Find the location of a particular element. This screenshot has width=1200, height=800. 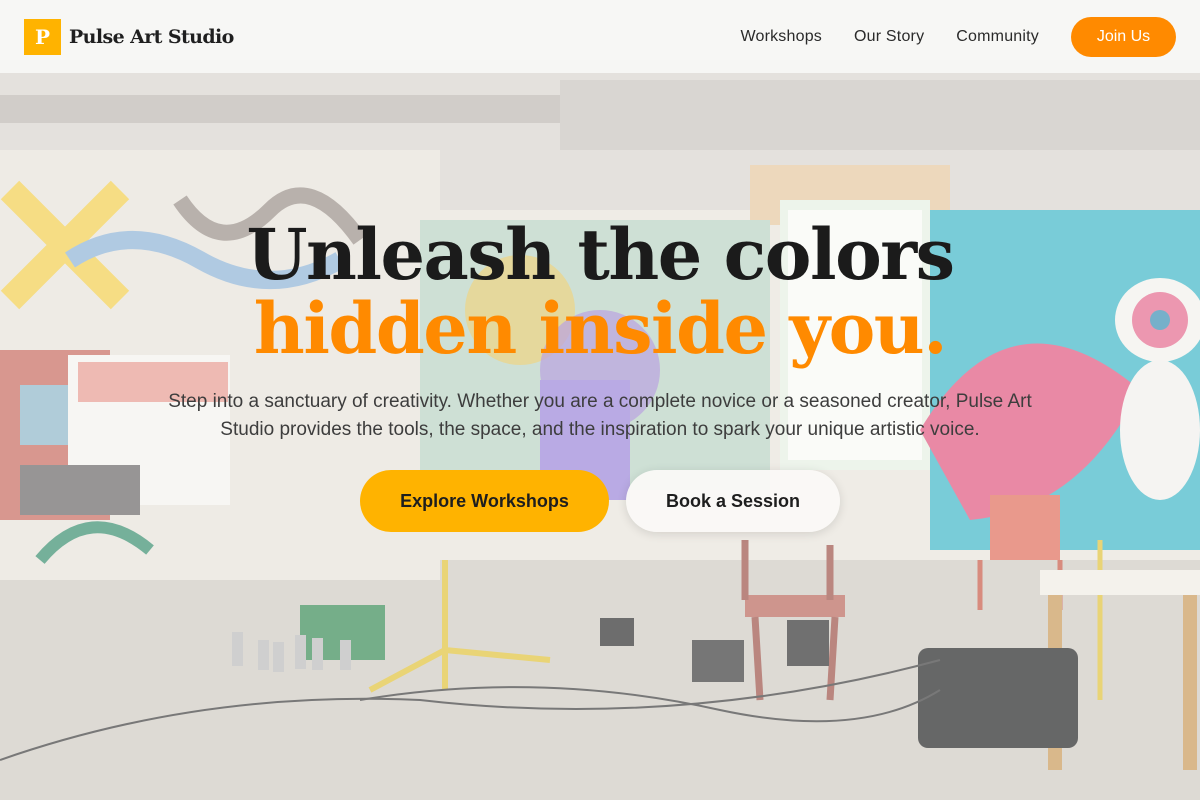

main-nav: Workshops Our Story Community Join Us is located at coordinates (958, 36).